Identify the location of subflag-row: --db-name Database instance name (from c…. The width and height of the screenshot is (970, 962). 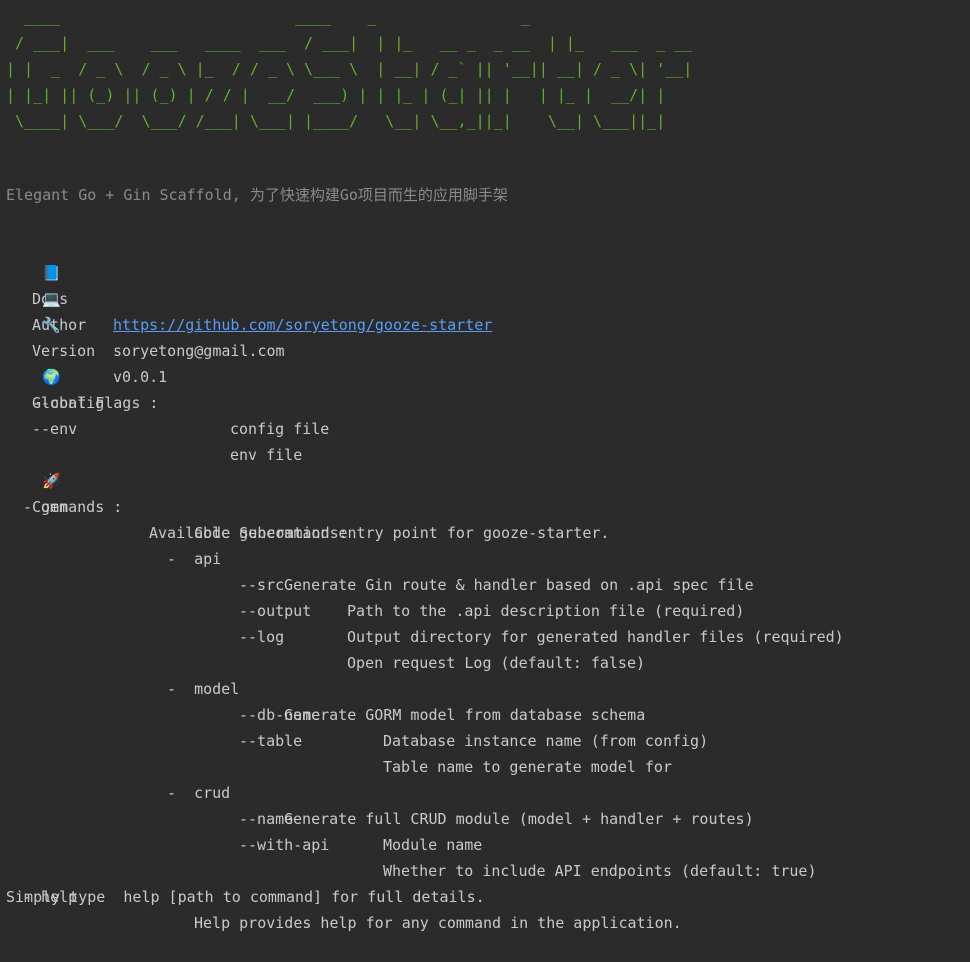
(486, 713).